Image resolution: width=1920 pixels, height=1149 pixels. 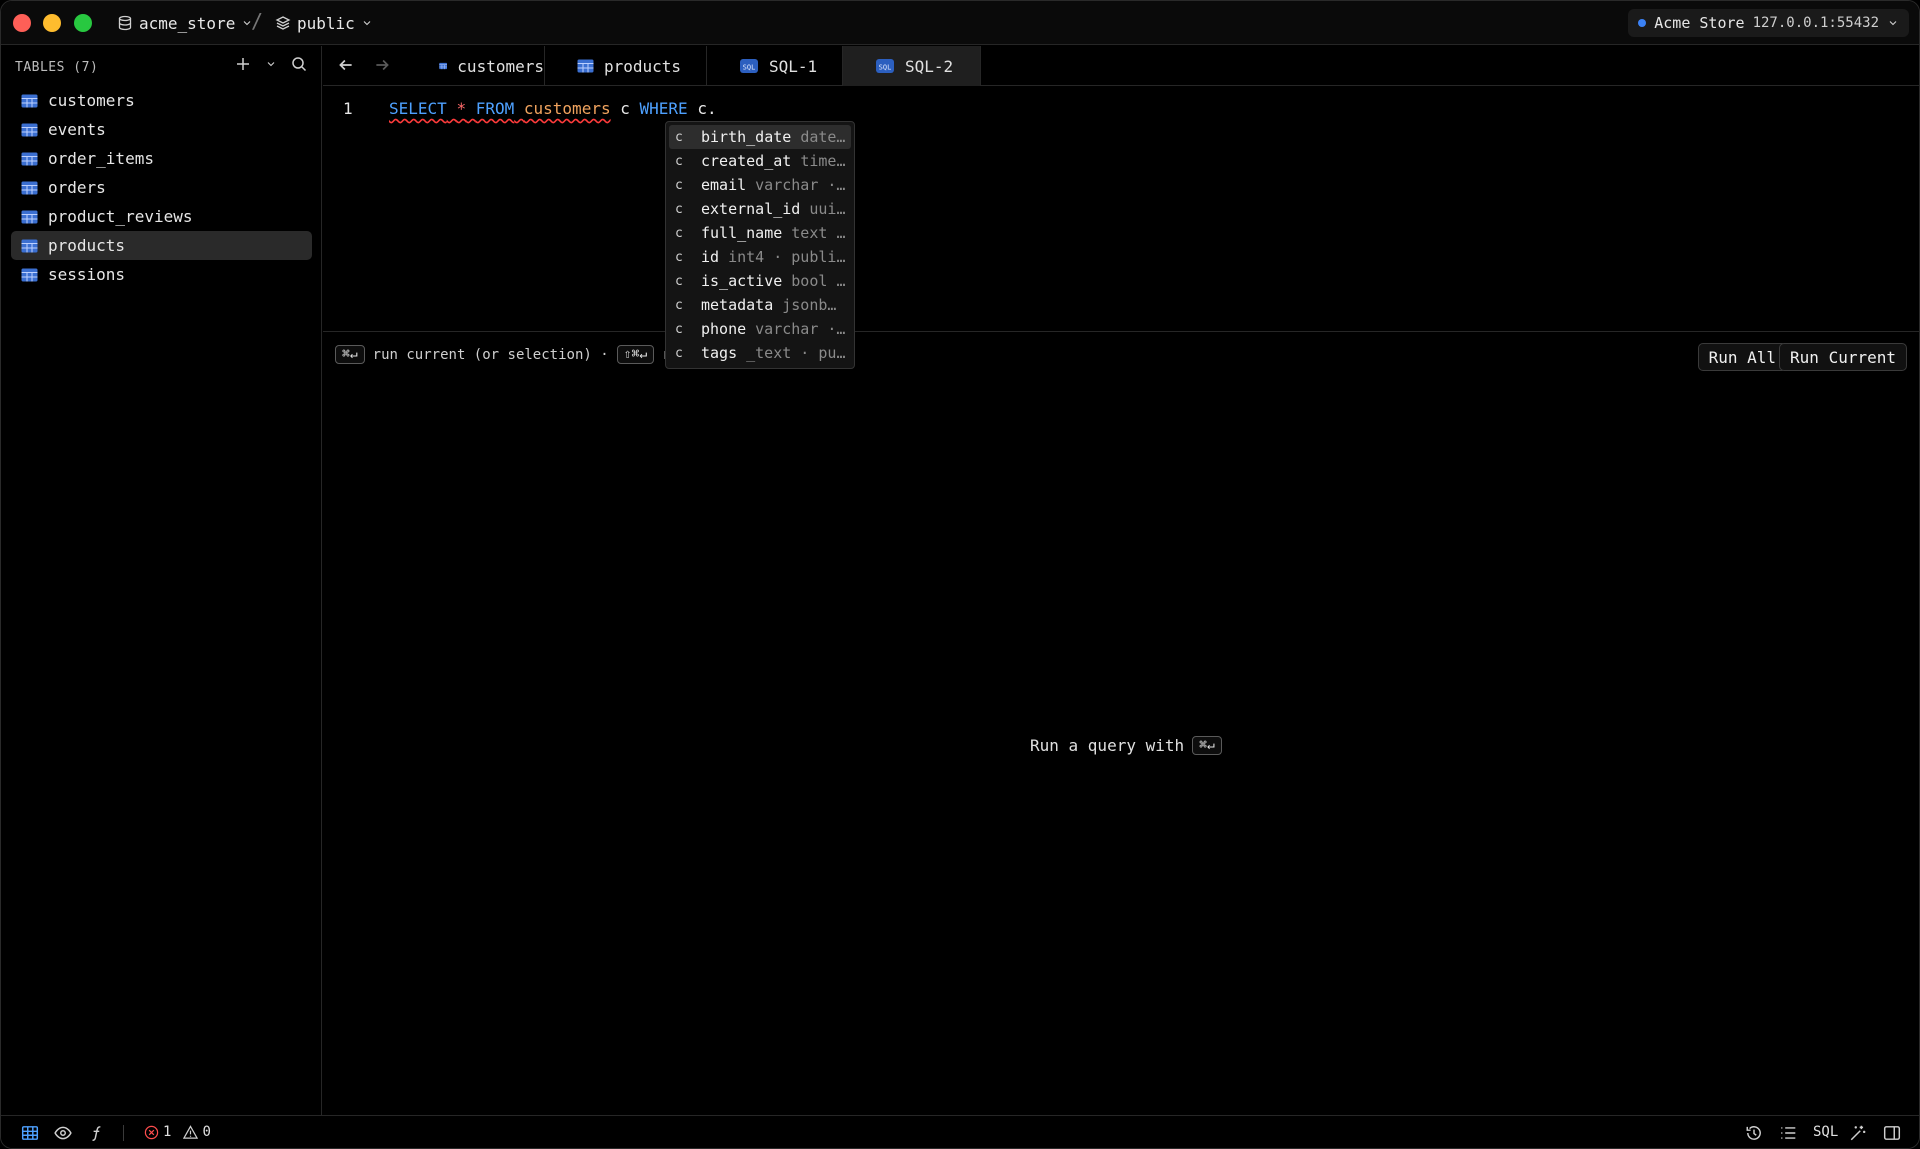 I want to click on sidebar-item-label: customers, so click(x=91, y=100).